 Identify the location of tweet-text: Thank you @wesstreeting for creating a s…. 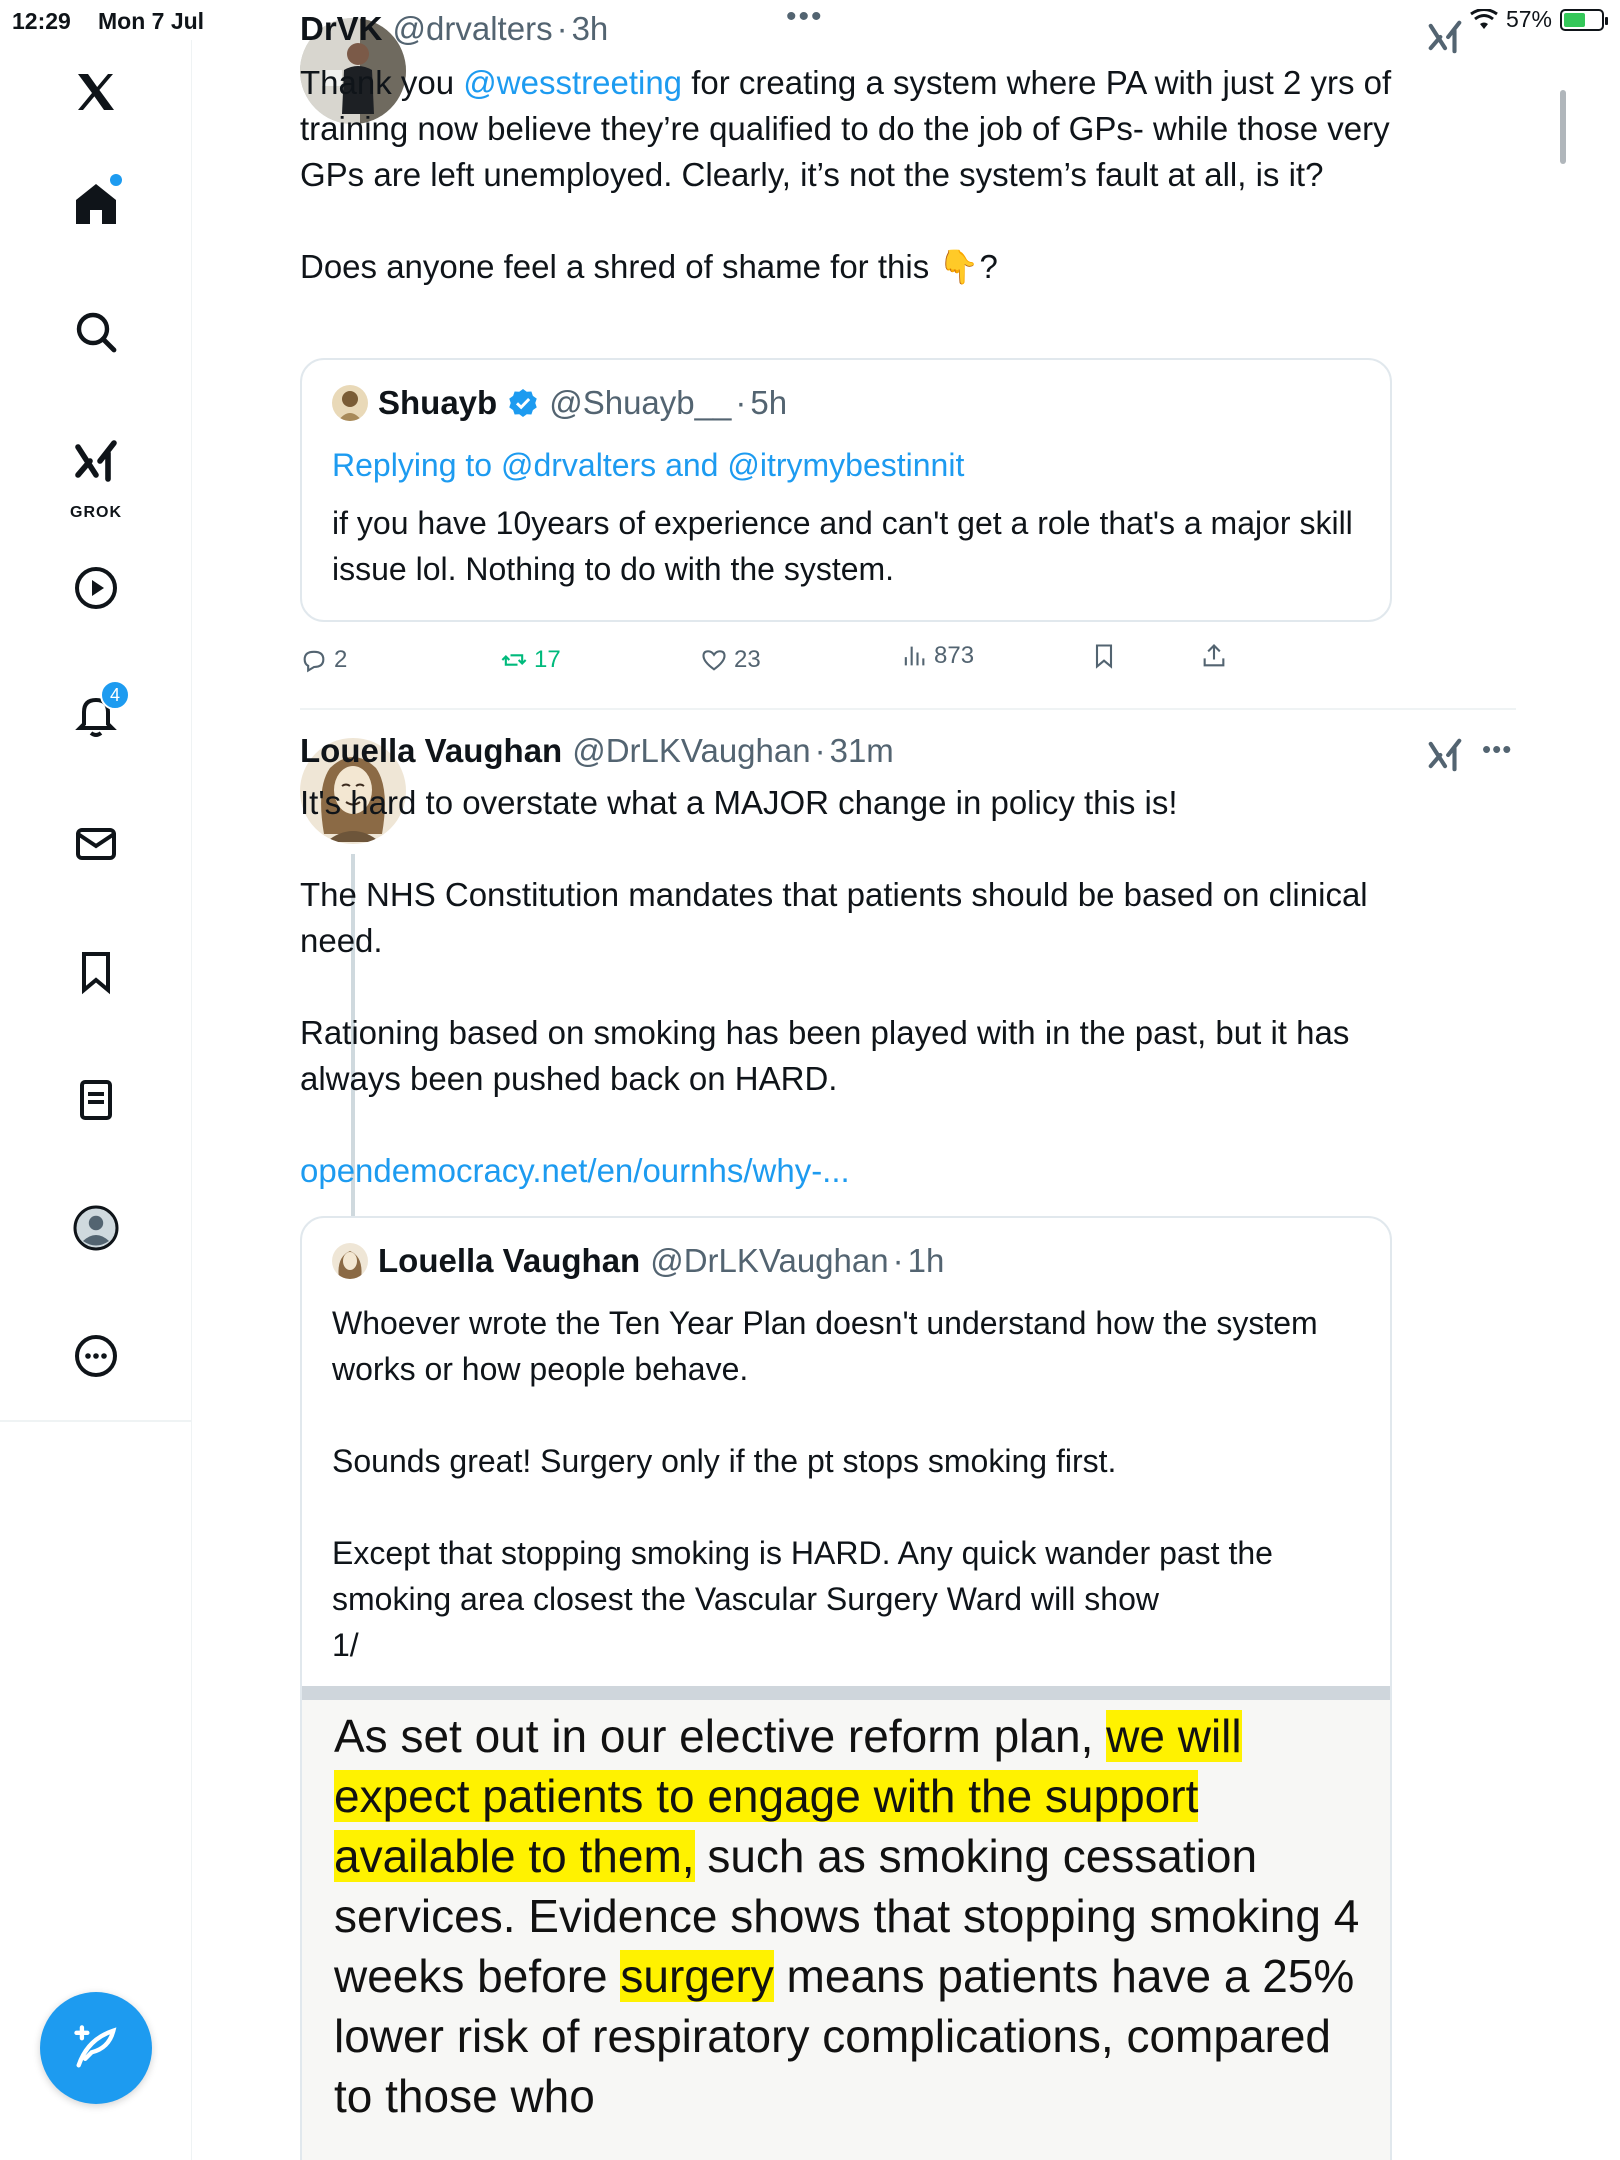
(850, 175).